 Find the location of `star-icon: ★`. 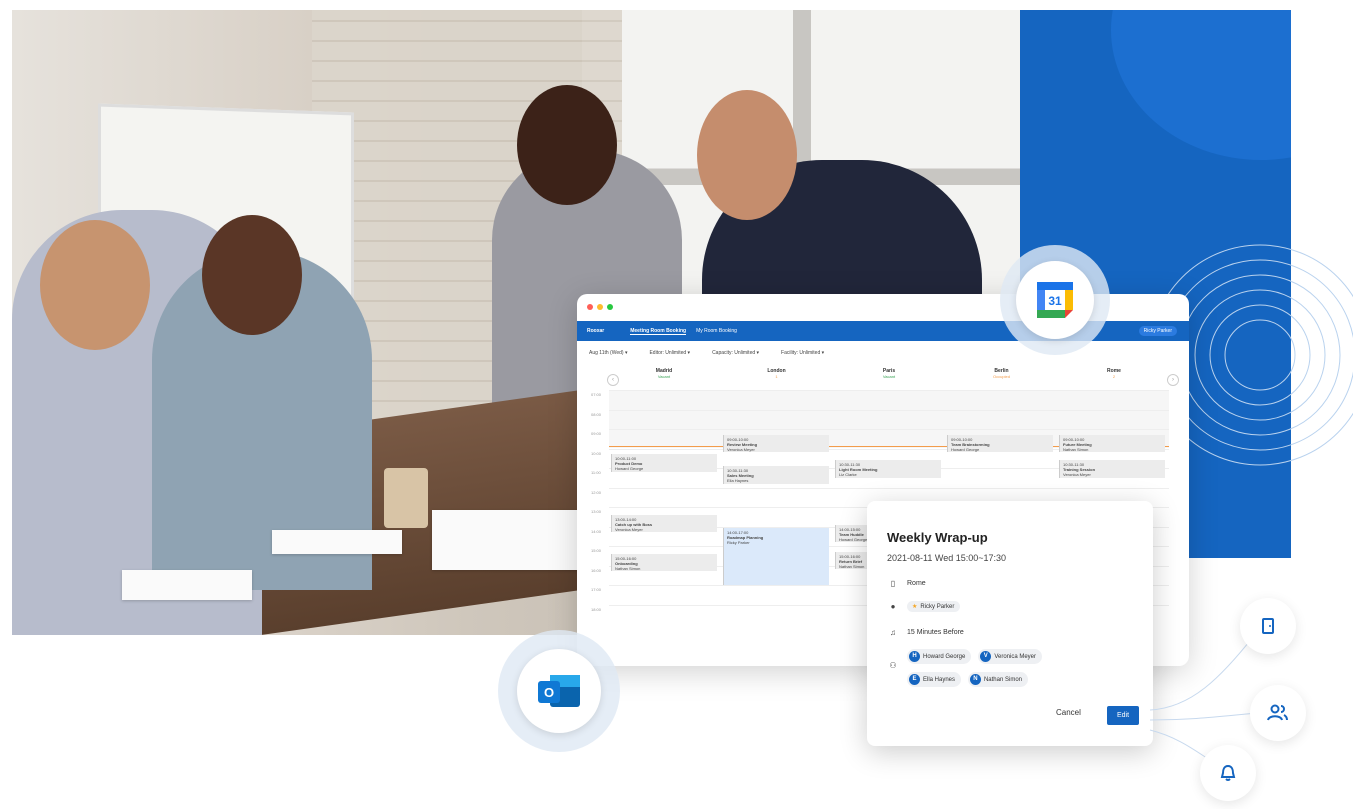

star-icon: ★ is located at coordinates (915, 607).